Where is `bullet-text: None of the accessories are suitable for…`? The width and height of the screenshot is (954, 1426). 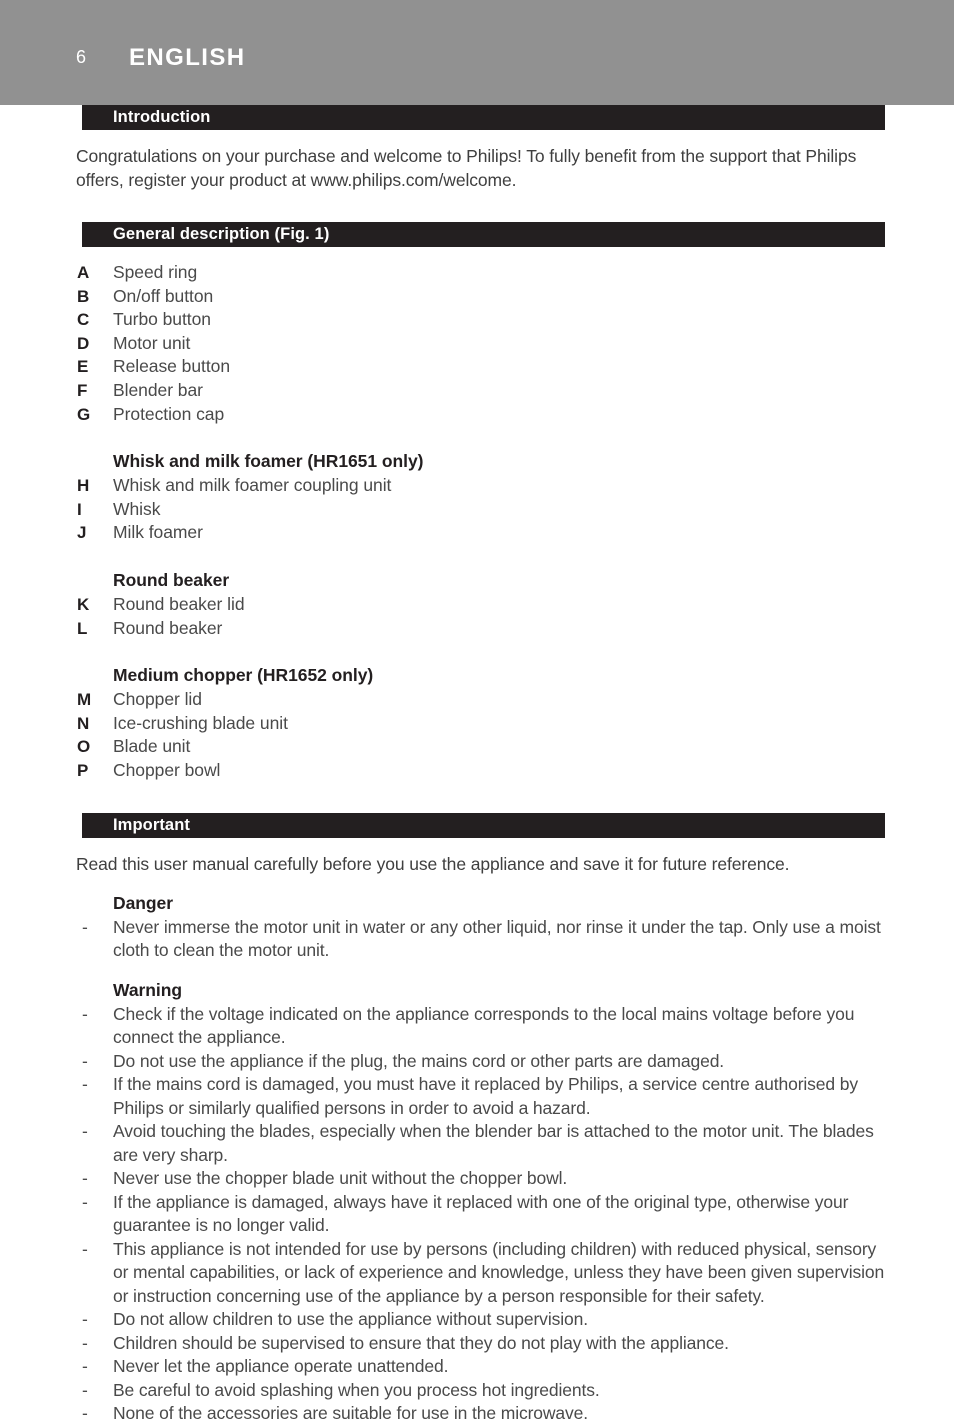 bullet-text: None of the accessories are suitable for… is located at coordinates (351, 1413).